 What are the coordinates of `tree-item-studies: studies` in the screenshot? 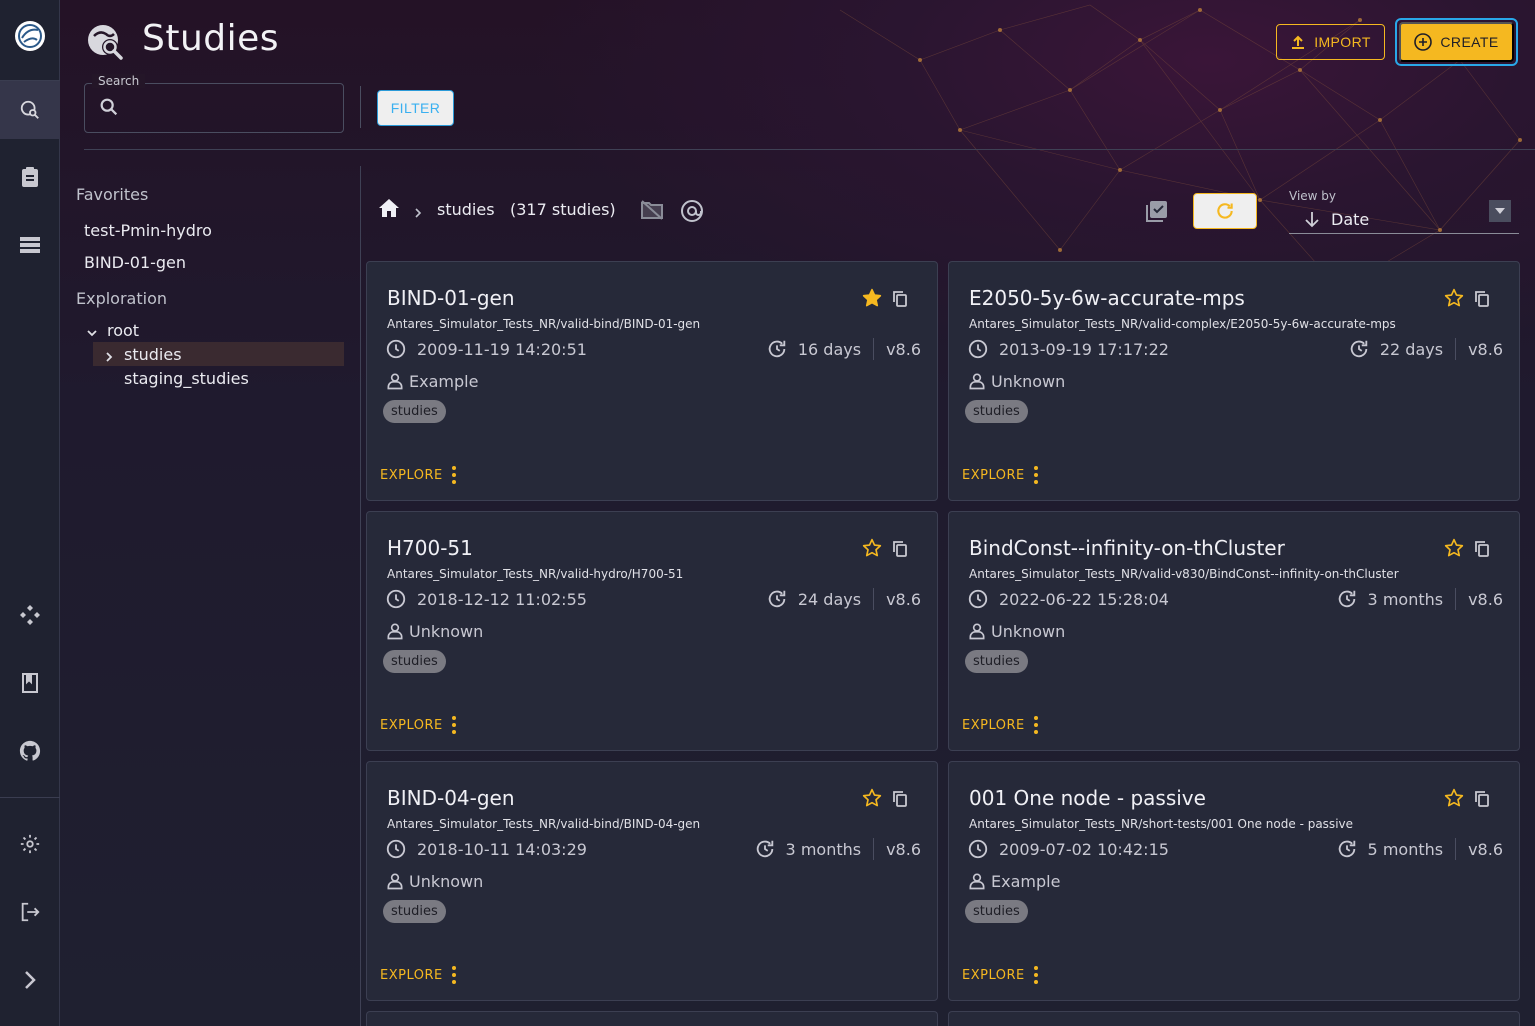 It's located at (153, 354).